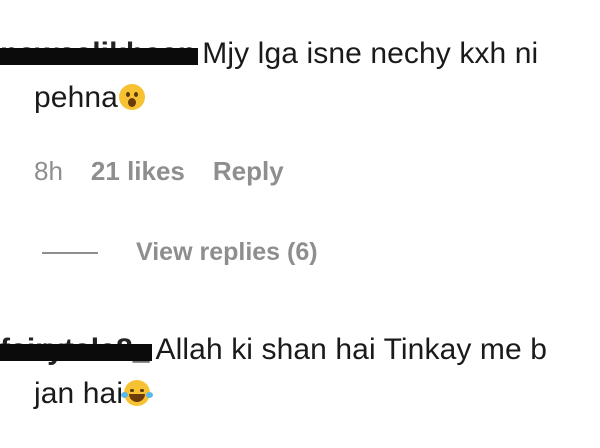  I want to click on view-replies-button: View replies (6), so click(180, 252).